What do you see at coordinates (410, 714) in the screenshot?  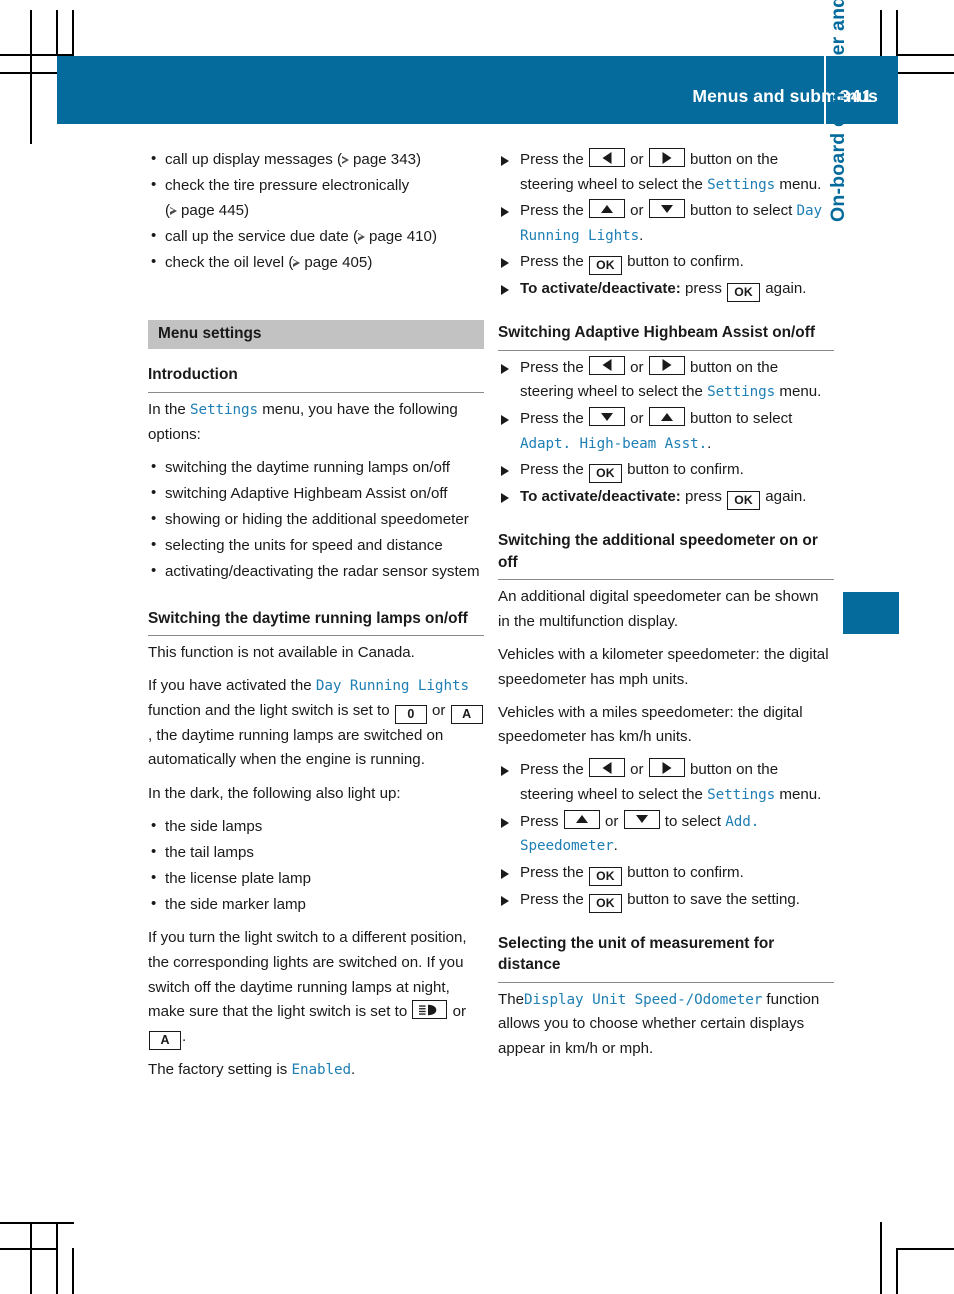 I see `light-switch-off-key: 0` at bounding box center [410, 714].